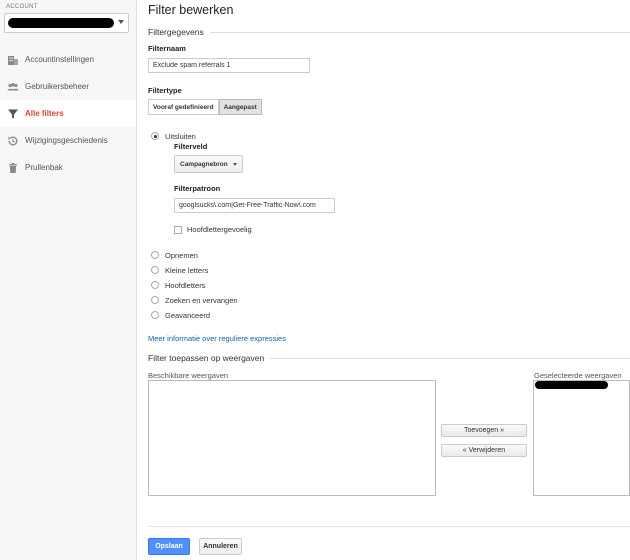  I want to click on building-icon, so click(13, 60).